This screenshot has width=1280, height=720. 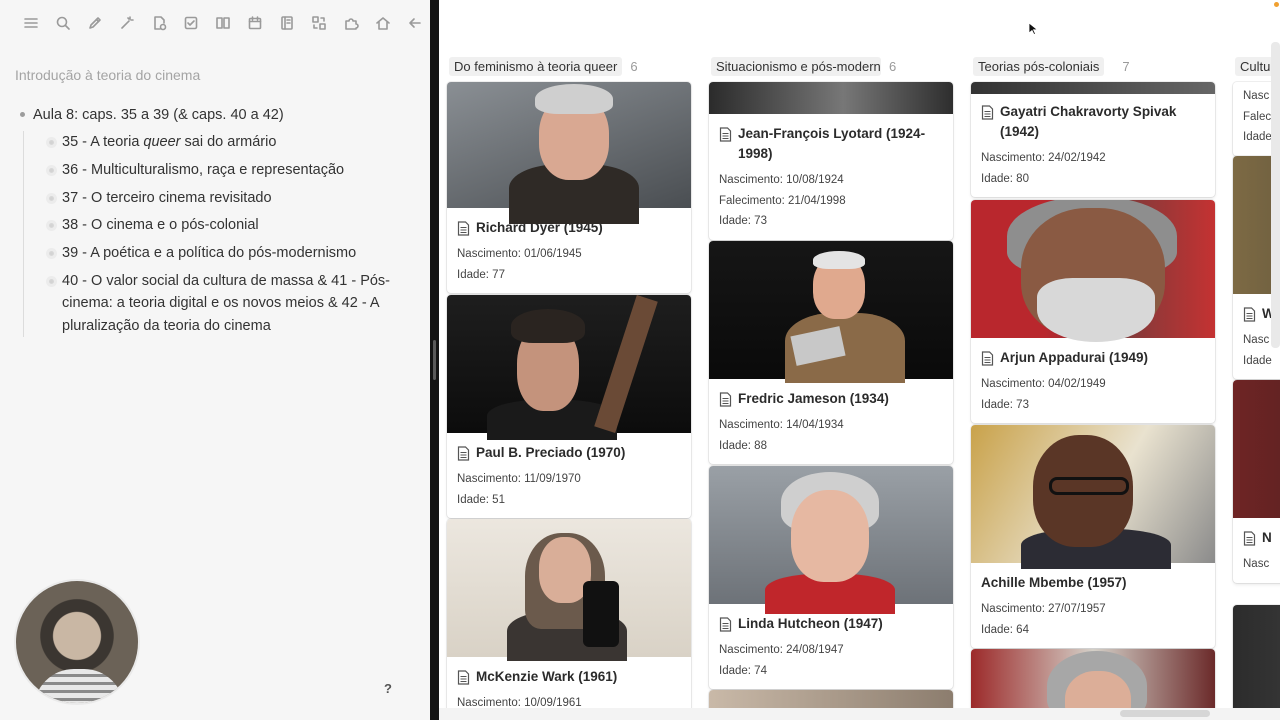 I want to click on card-property: Nascimento: 11/09/1970, so click(x=519, y=479).